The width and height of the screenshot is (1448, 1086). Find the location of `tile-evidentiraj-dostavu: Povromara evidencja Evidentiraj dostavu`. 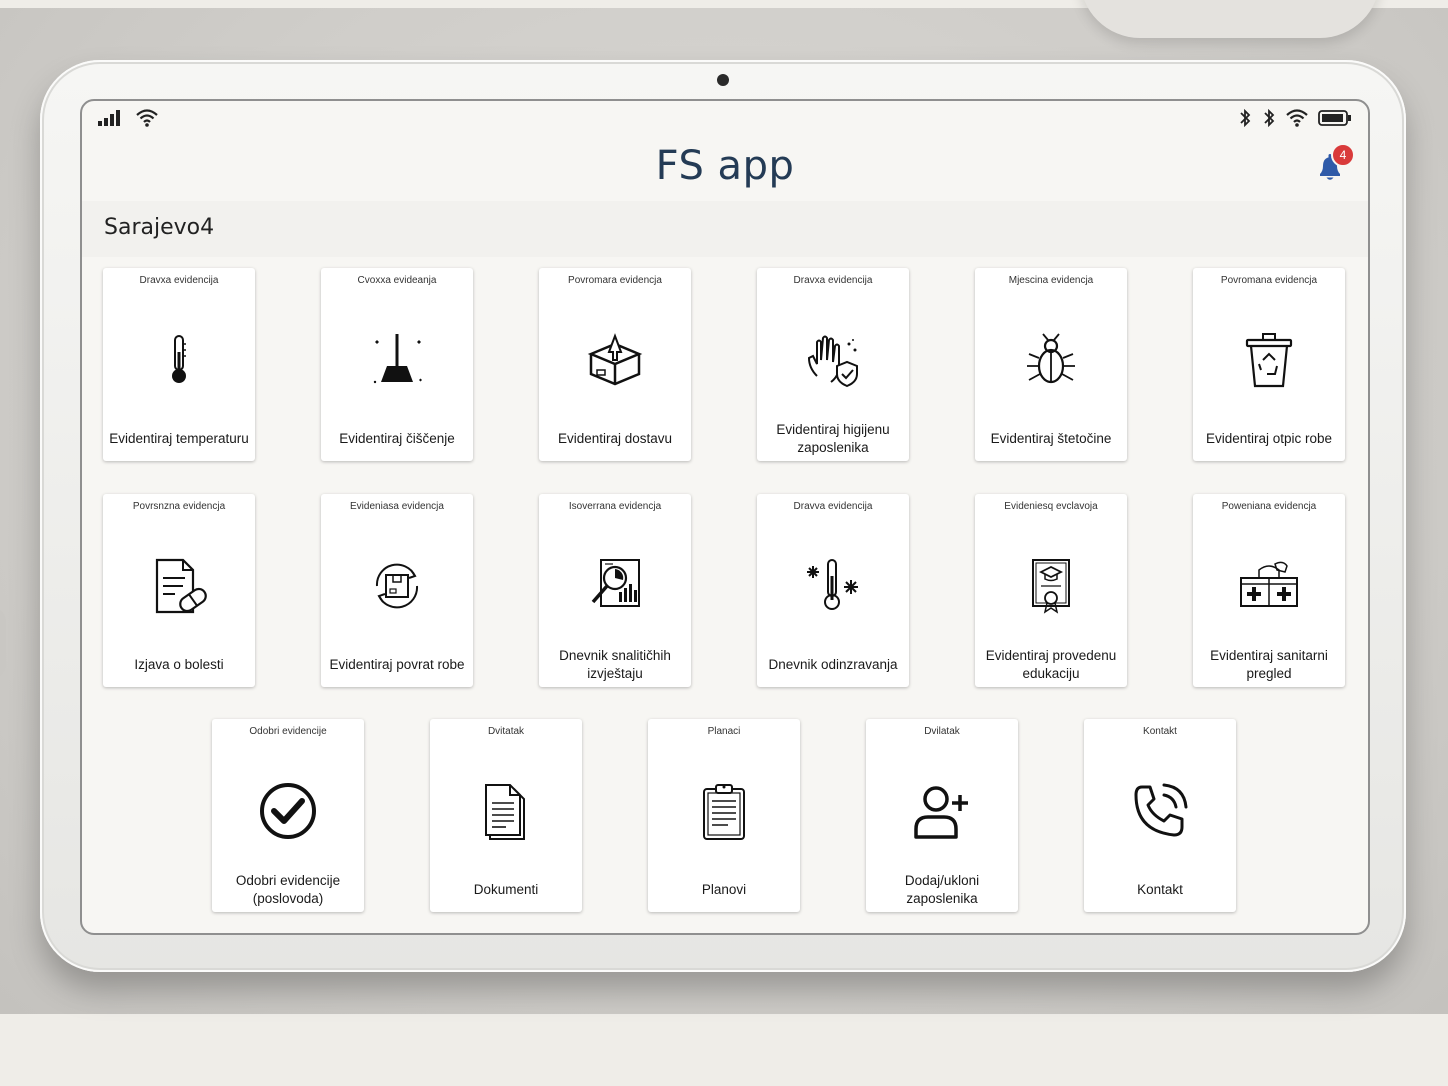

tile-evidentiraj-dostavu: Povromara evidencja Evidentiraj dostavu is located at coordinates (615, 364).